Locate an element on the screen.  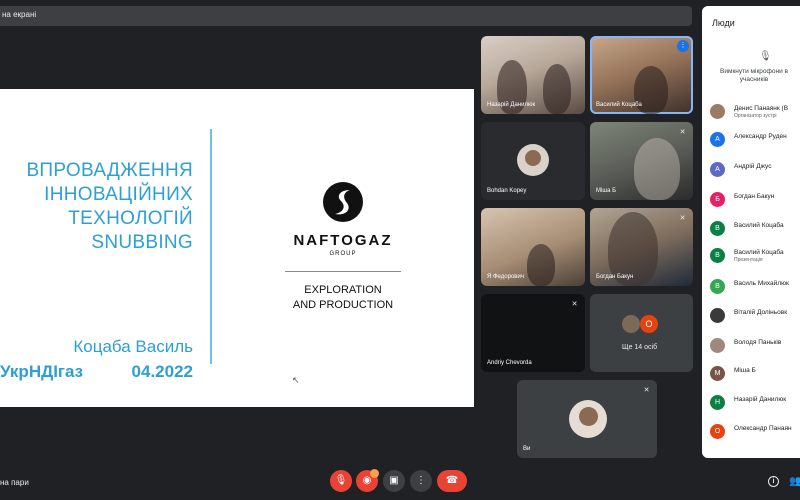
hang-up-icon: ☎ is located at coordinates (452, 480).